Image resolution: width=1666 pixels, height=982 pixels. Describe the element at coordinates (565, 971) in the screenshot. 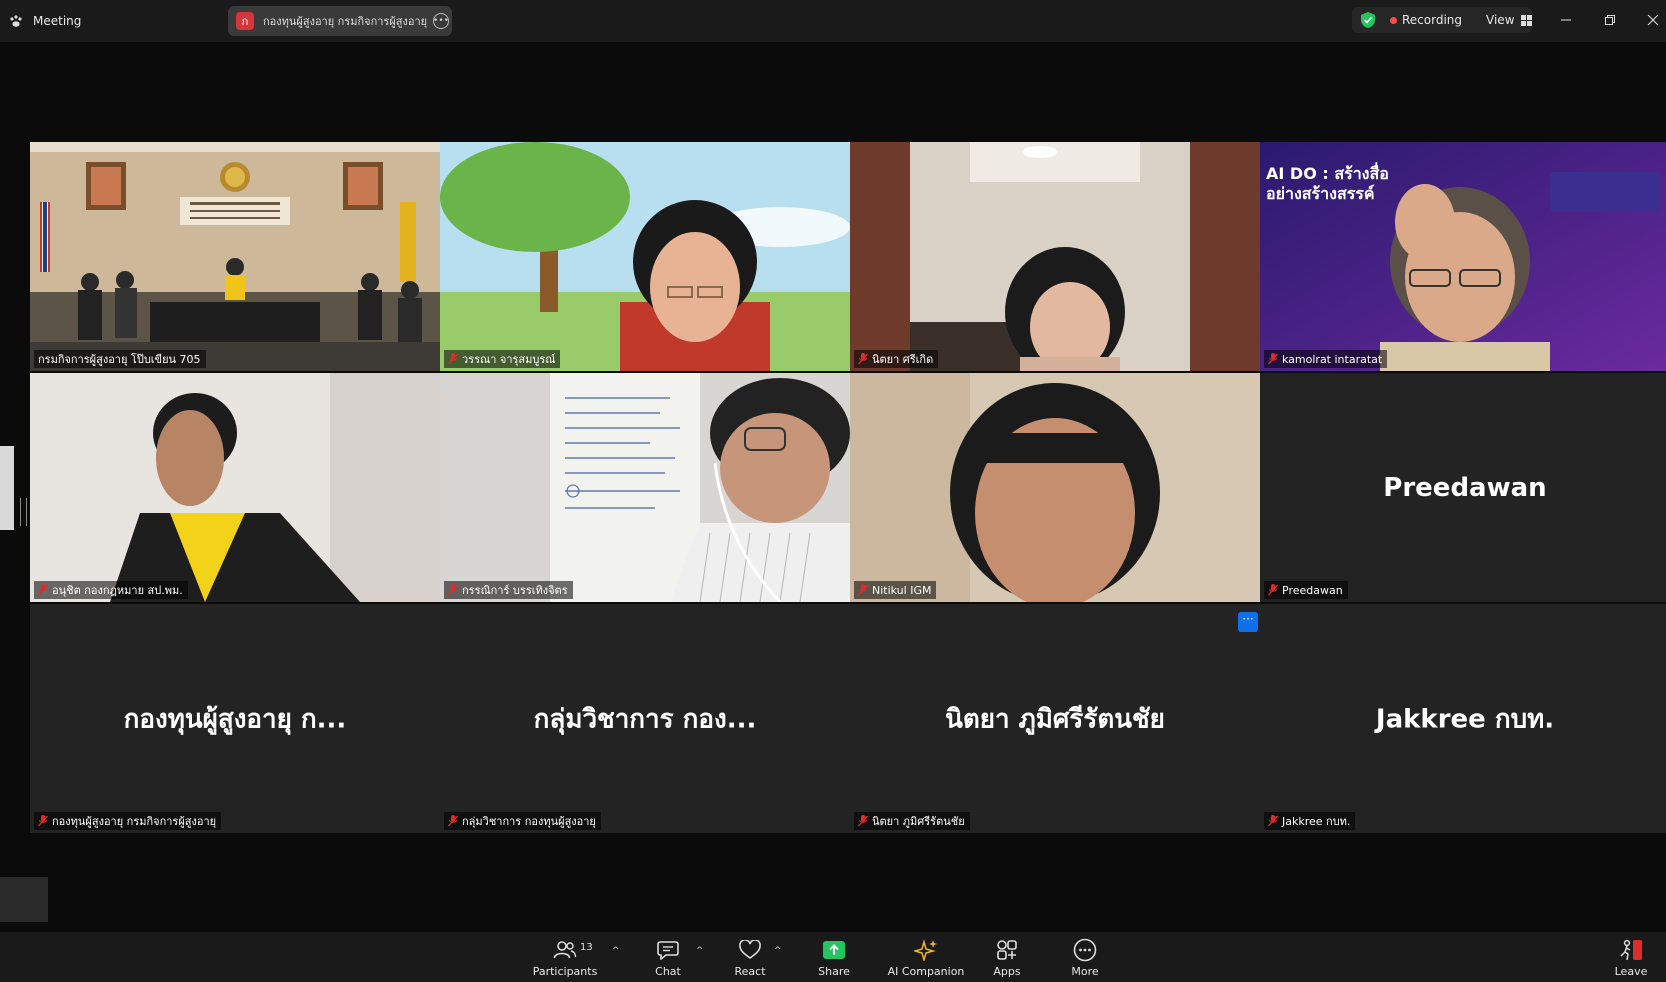

I see `participants-label: Participants` at that location.